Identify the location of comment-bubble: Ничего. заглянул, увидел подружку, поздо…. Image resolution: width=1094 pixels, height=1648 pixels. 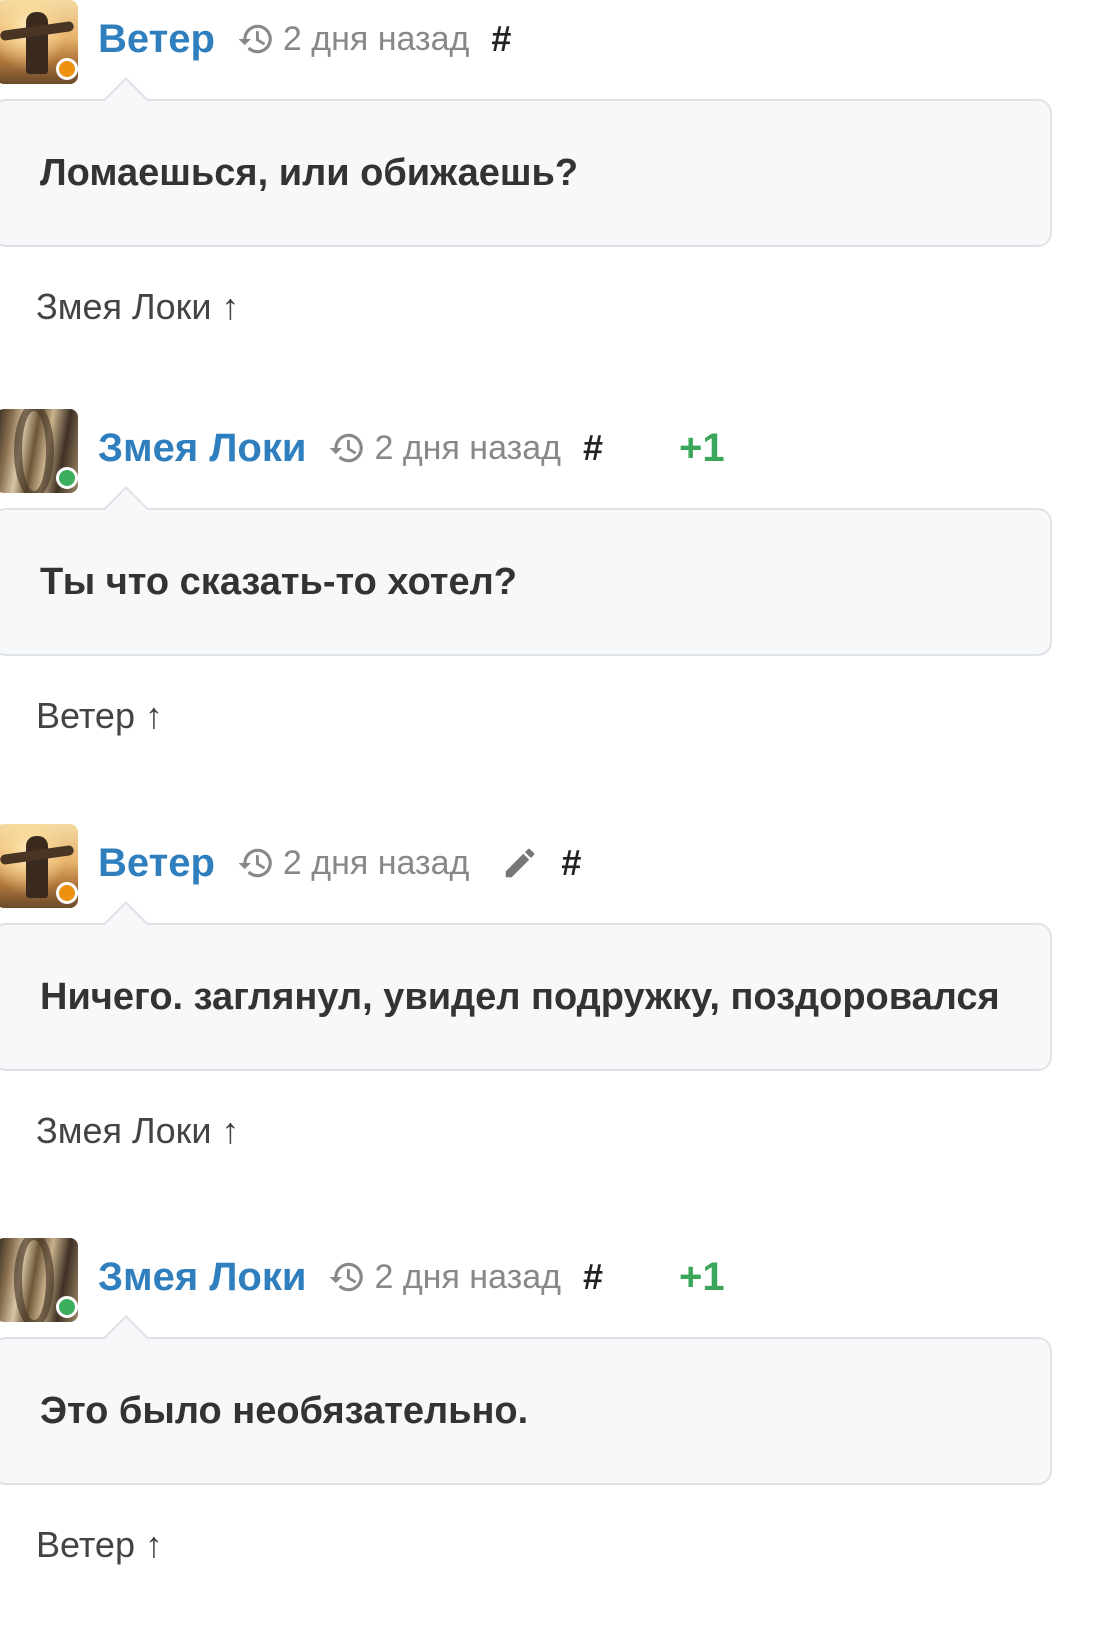
(526, 986).